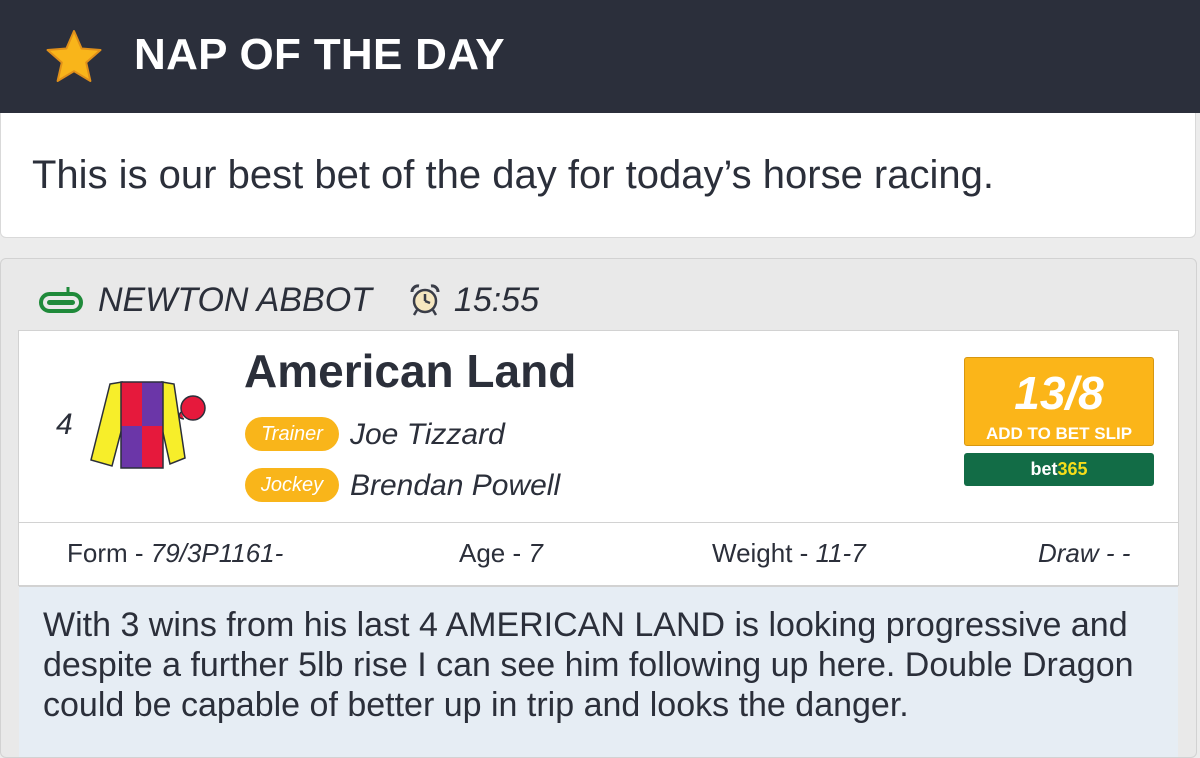 Image resolution: width=1200 pixels, height=758 pixels. Describe the element at coordinates (427, 435) in the screenshot. I see `trainer-name: Joe Tizzard` at that location.